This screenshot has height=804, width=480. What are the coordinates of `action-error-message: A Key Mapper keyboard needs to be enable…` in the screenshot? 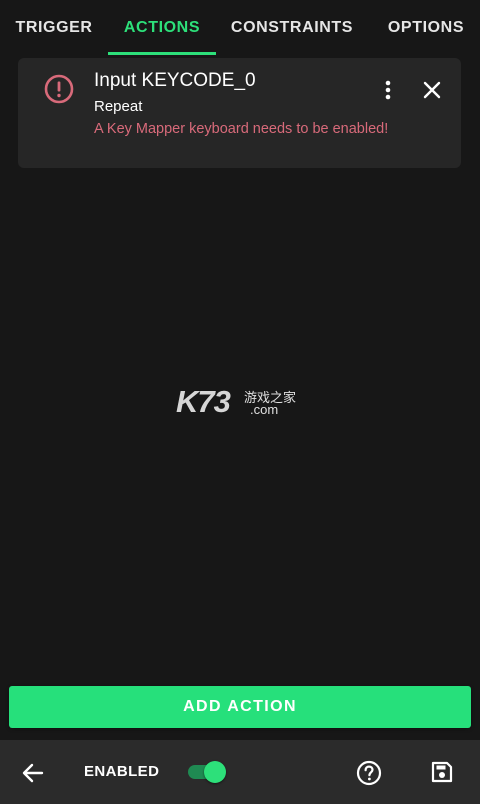 It's located at (241, 129).